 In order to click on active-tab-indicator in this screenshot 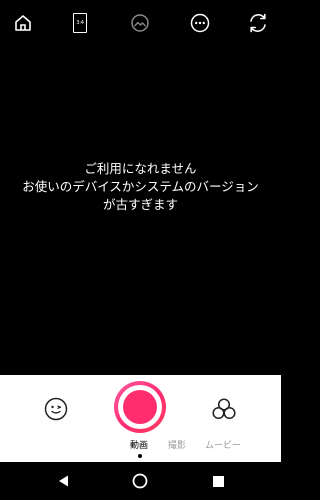, I will do `click(140, 456)`.